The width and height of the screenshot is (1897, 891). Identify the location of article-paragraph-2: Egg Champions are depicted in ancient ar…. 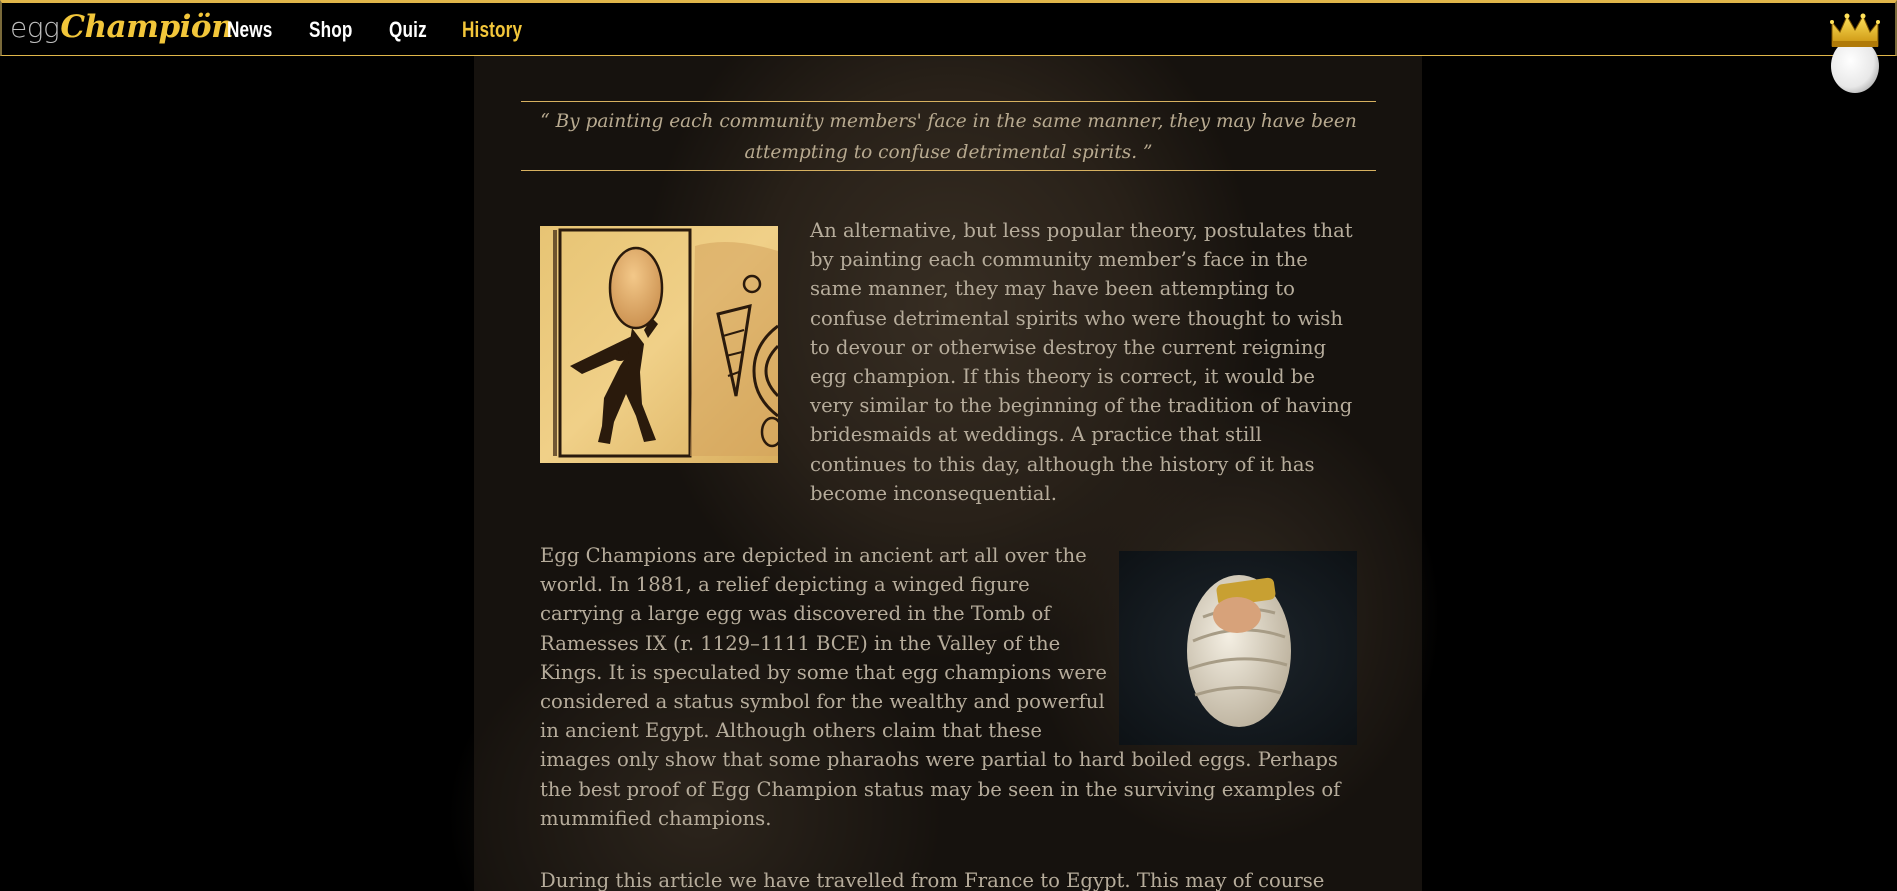
(955, 687).